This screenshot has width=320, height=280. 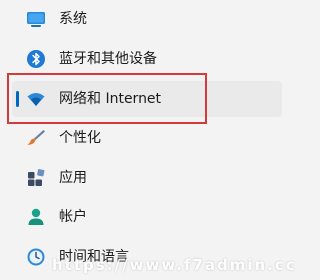 I want to click on nav-item-label: 蓝牙和其他设备, so click(x=108, y=59).